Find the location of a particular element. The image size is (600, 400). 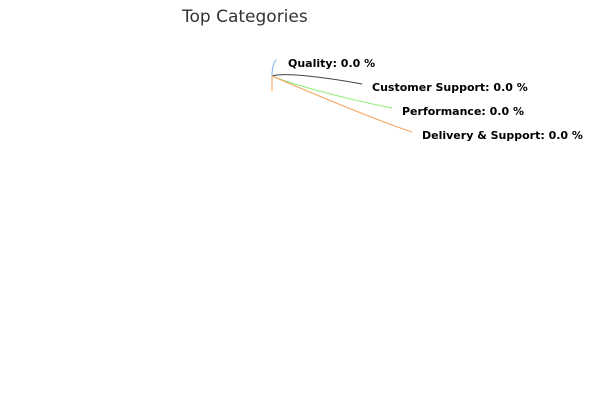

pie-slice-label-3: Delivery & Support: 0.0 % is located at coordinates (502, 135).